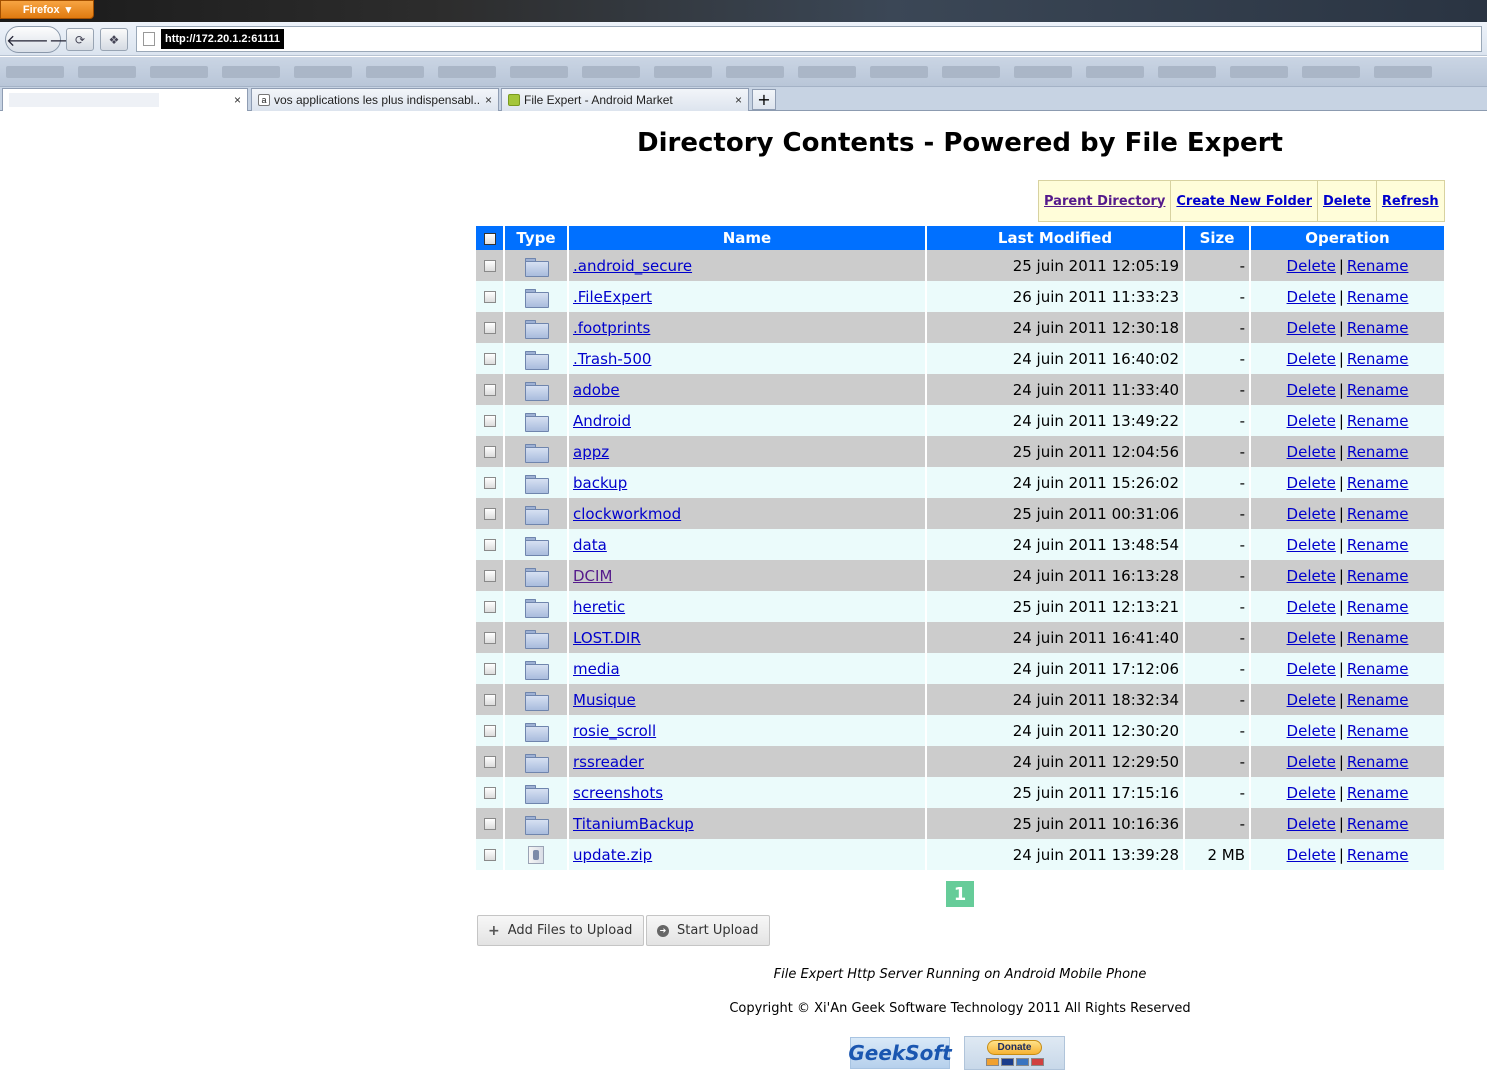 This screenshot has height=1078, width=1487. Describe the element at coordinates (809, 39) in the screenshot. I see `url-bar: http://172.20.1.2:61111` at that location.